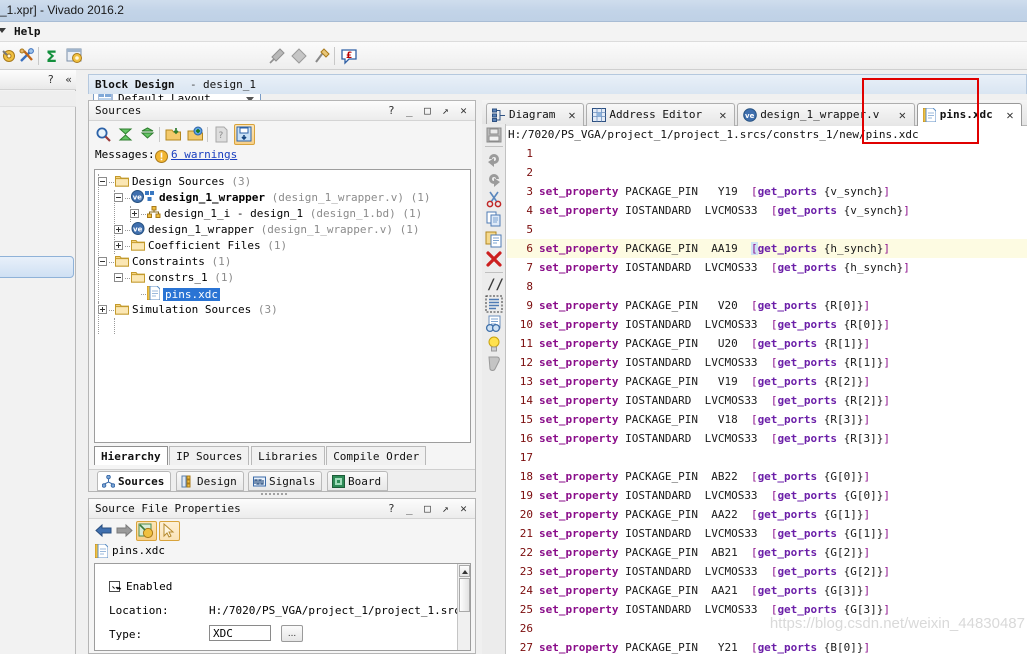 This screenshot has height=654, width=1027. Describe the element at coordinates (494, 135) in the screenshot. I see `save-icon` at that location.